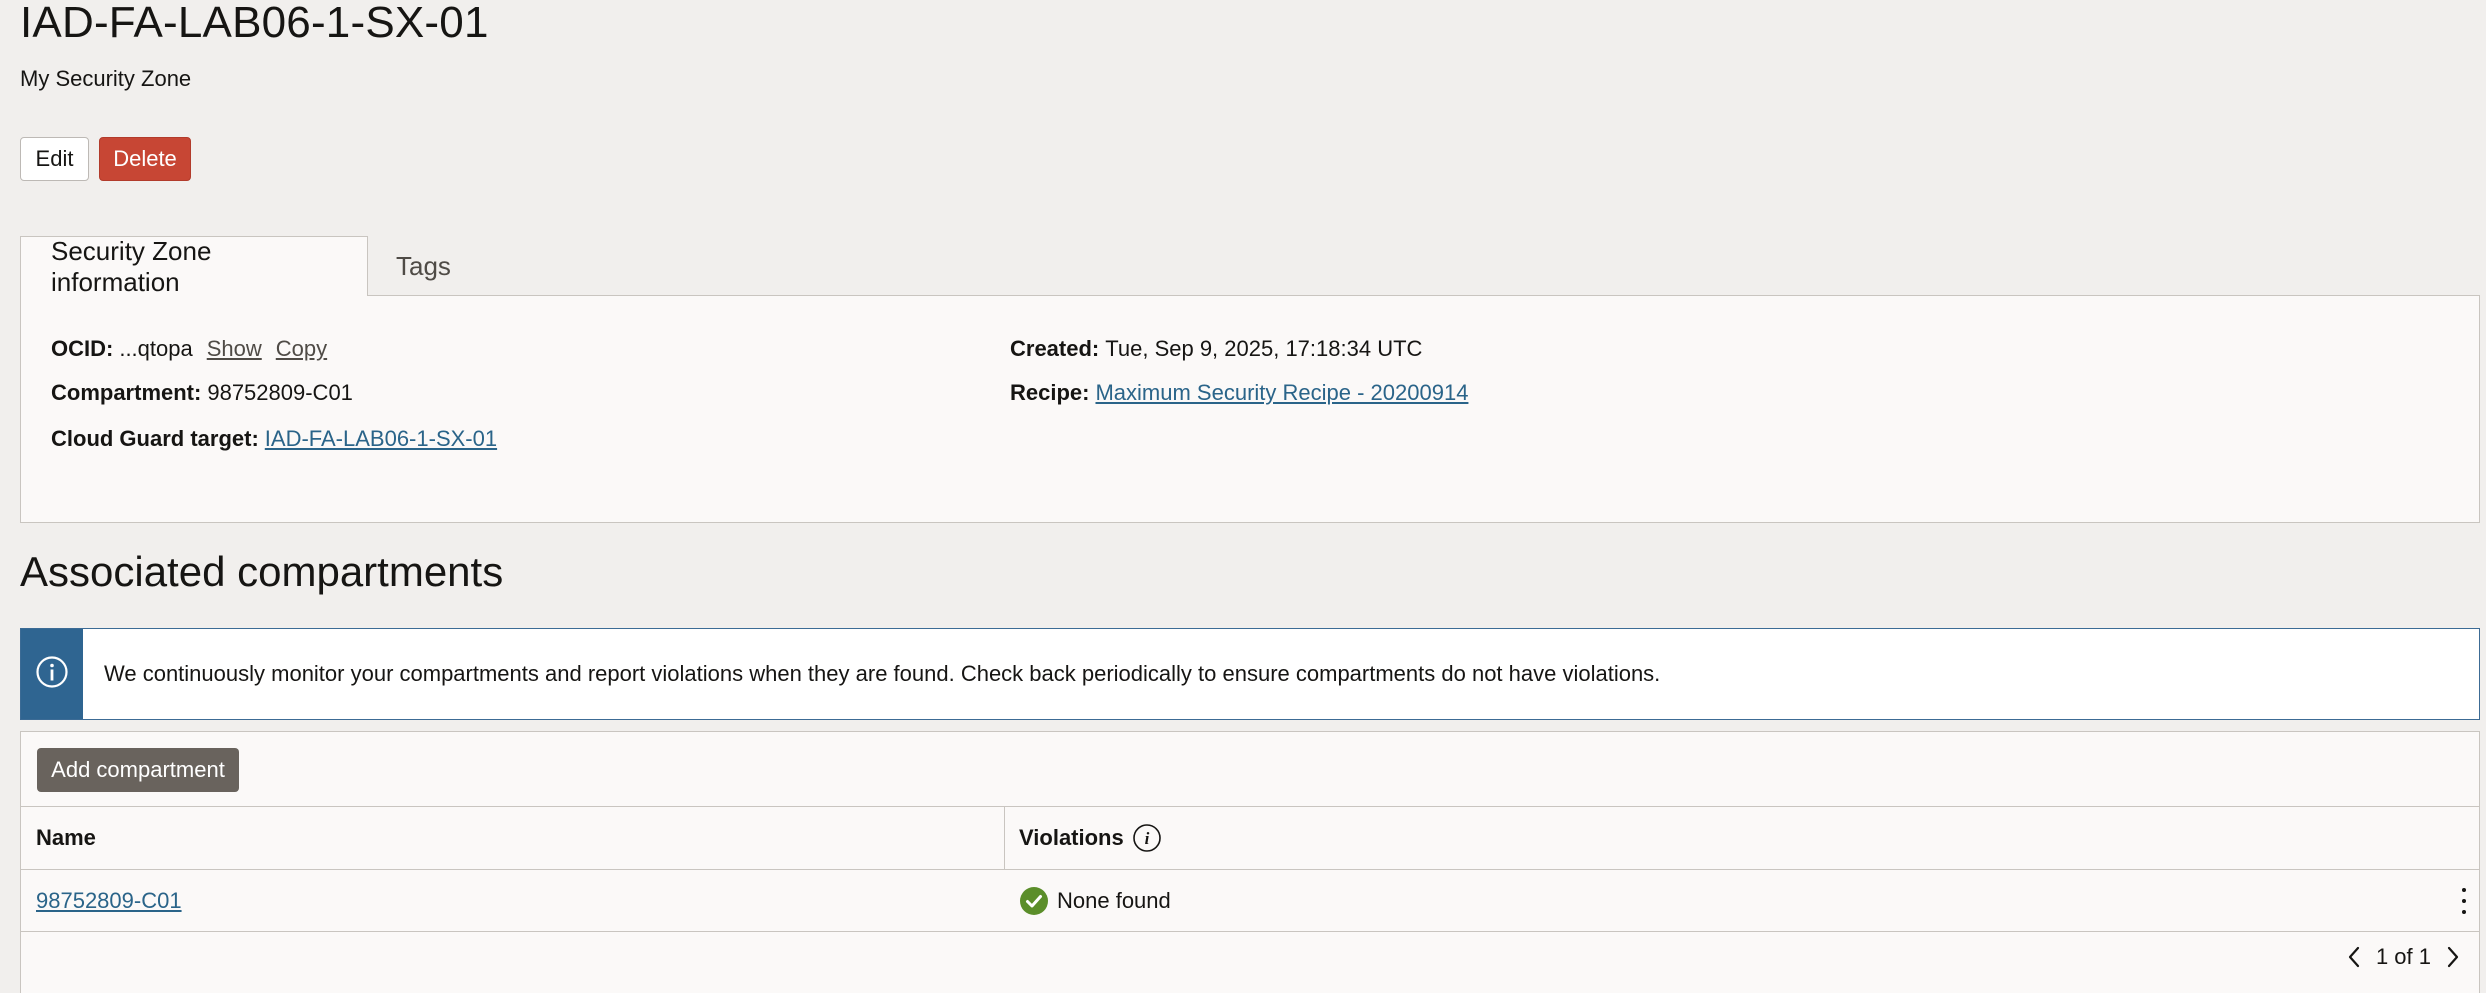  Describe the element at coordinates (54, 159) in the screenshot. I see `edit-button: Edit` at that location.